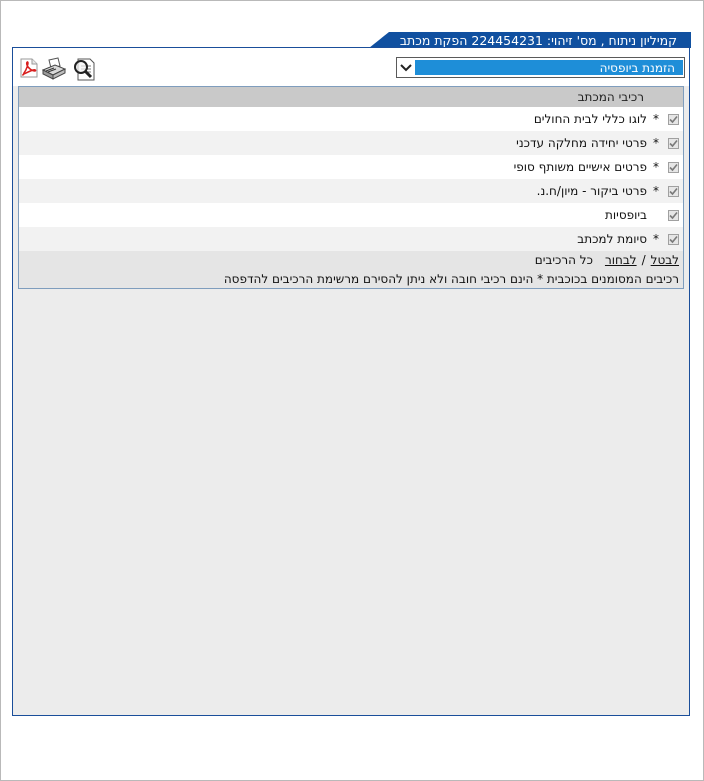 Image resolution: width=704 pixels, height=781 pixels. I want to click on component-row: * לוגו כללי לבית החולים, so click(351, 119).